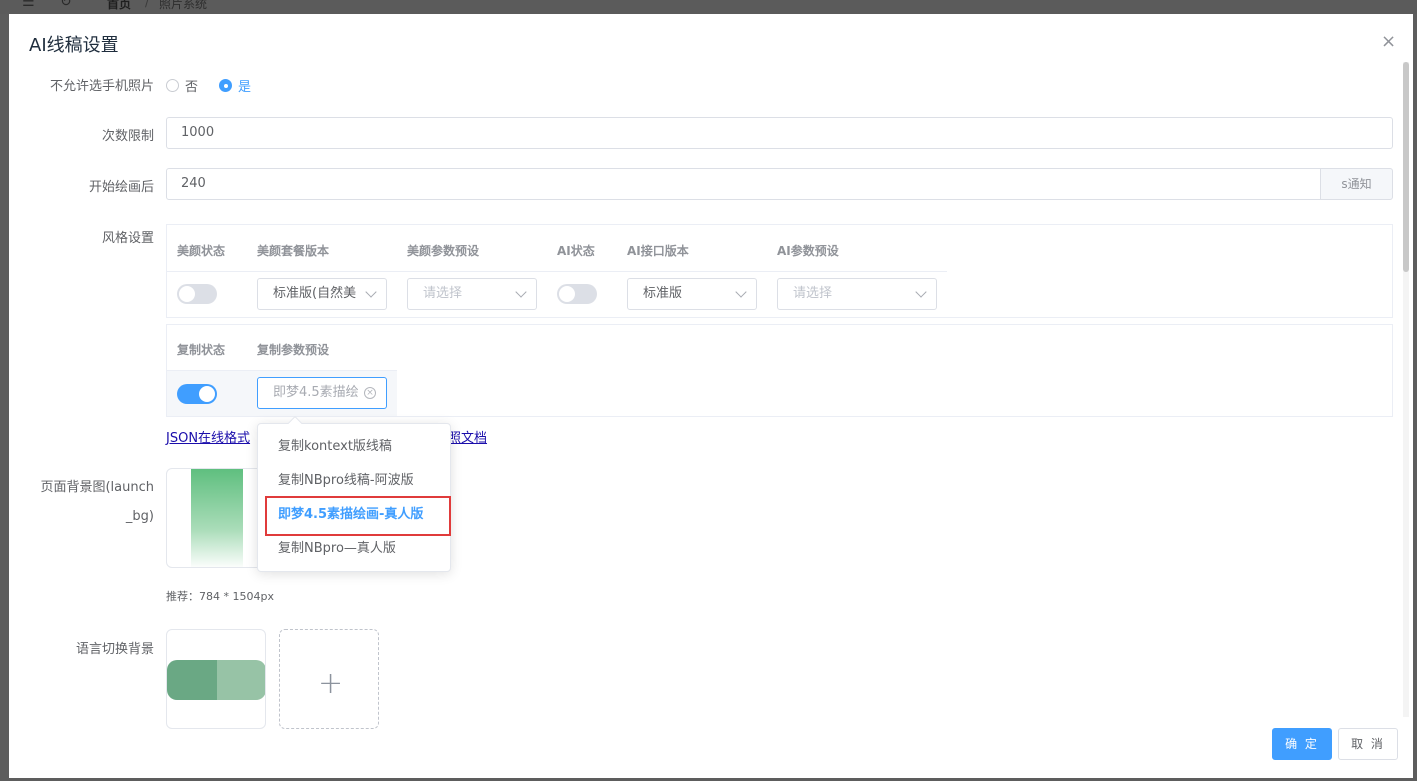  What do you see at coordinates (182, 85) in the screenshot?
I see `radio-no: 否` at bounding box center [182, 85].